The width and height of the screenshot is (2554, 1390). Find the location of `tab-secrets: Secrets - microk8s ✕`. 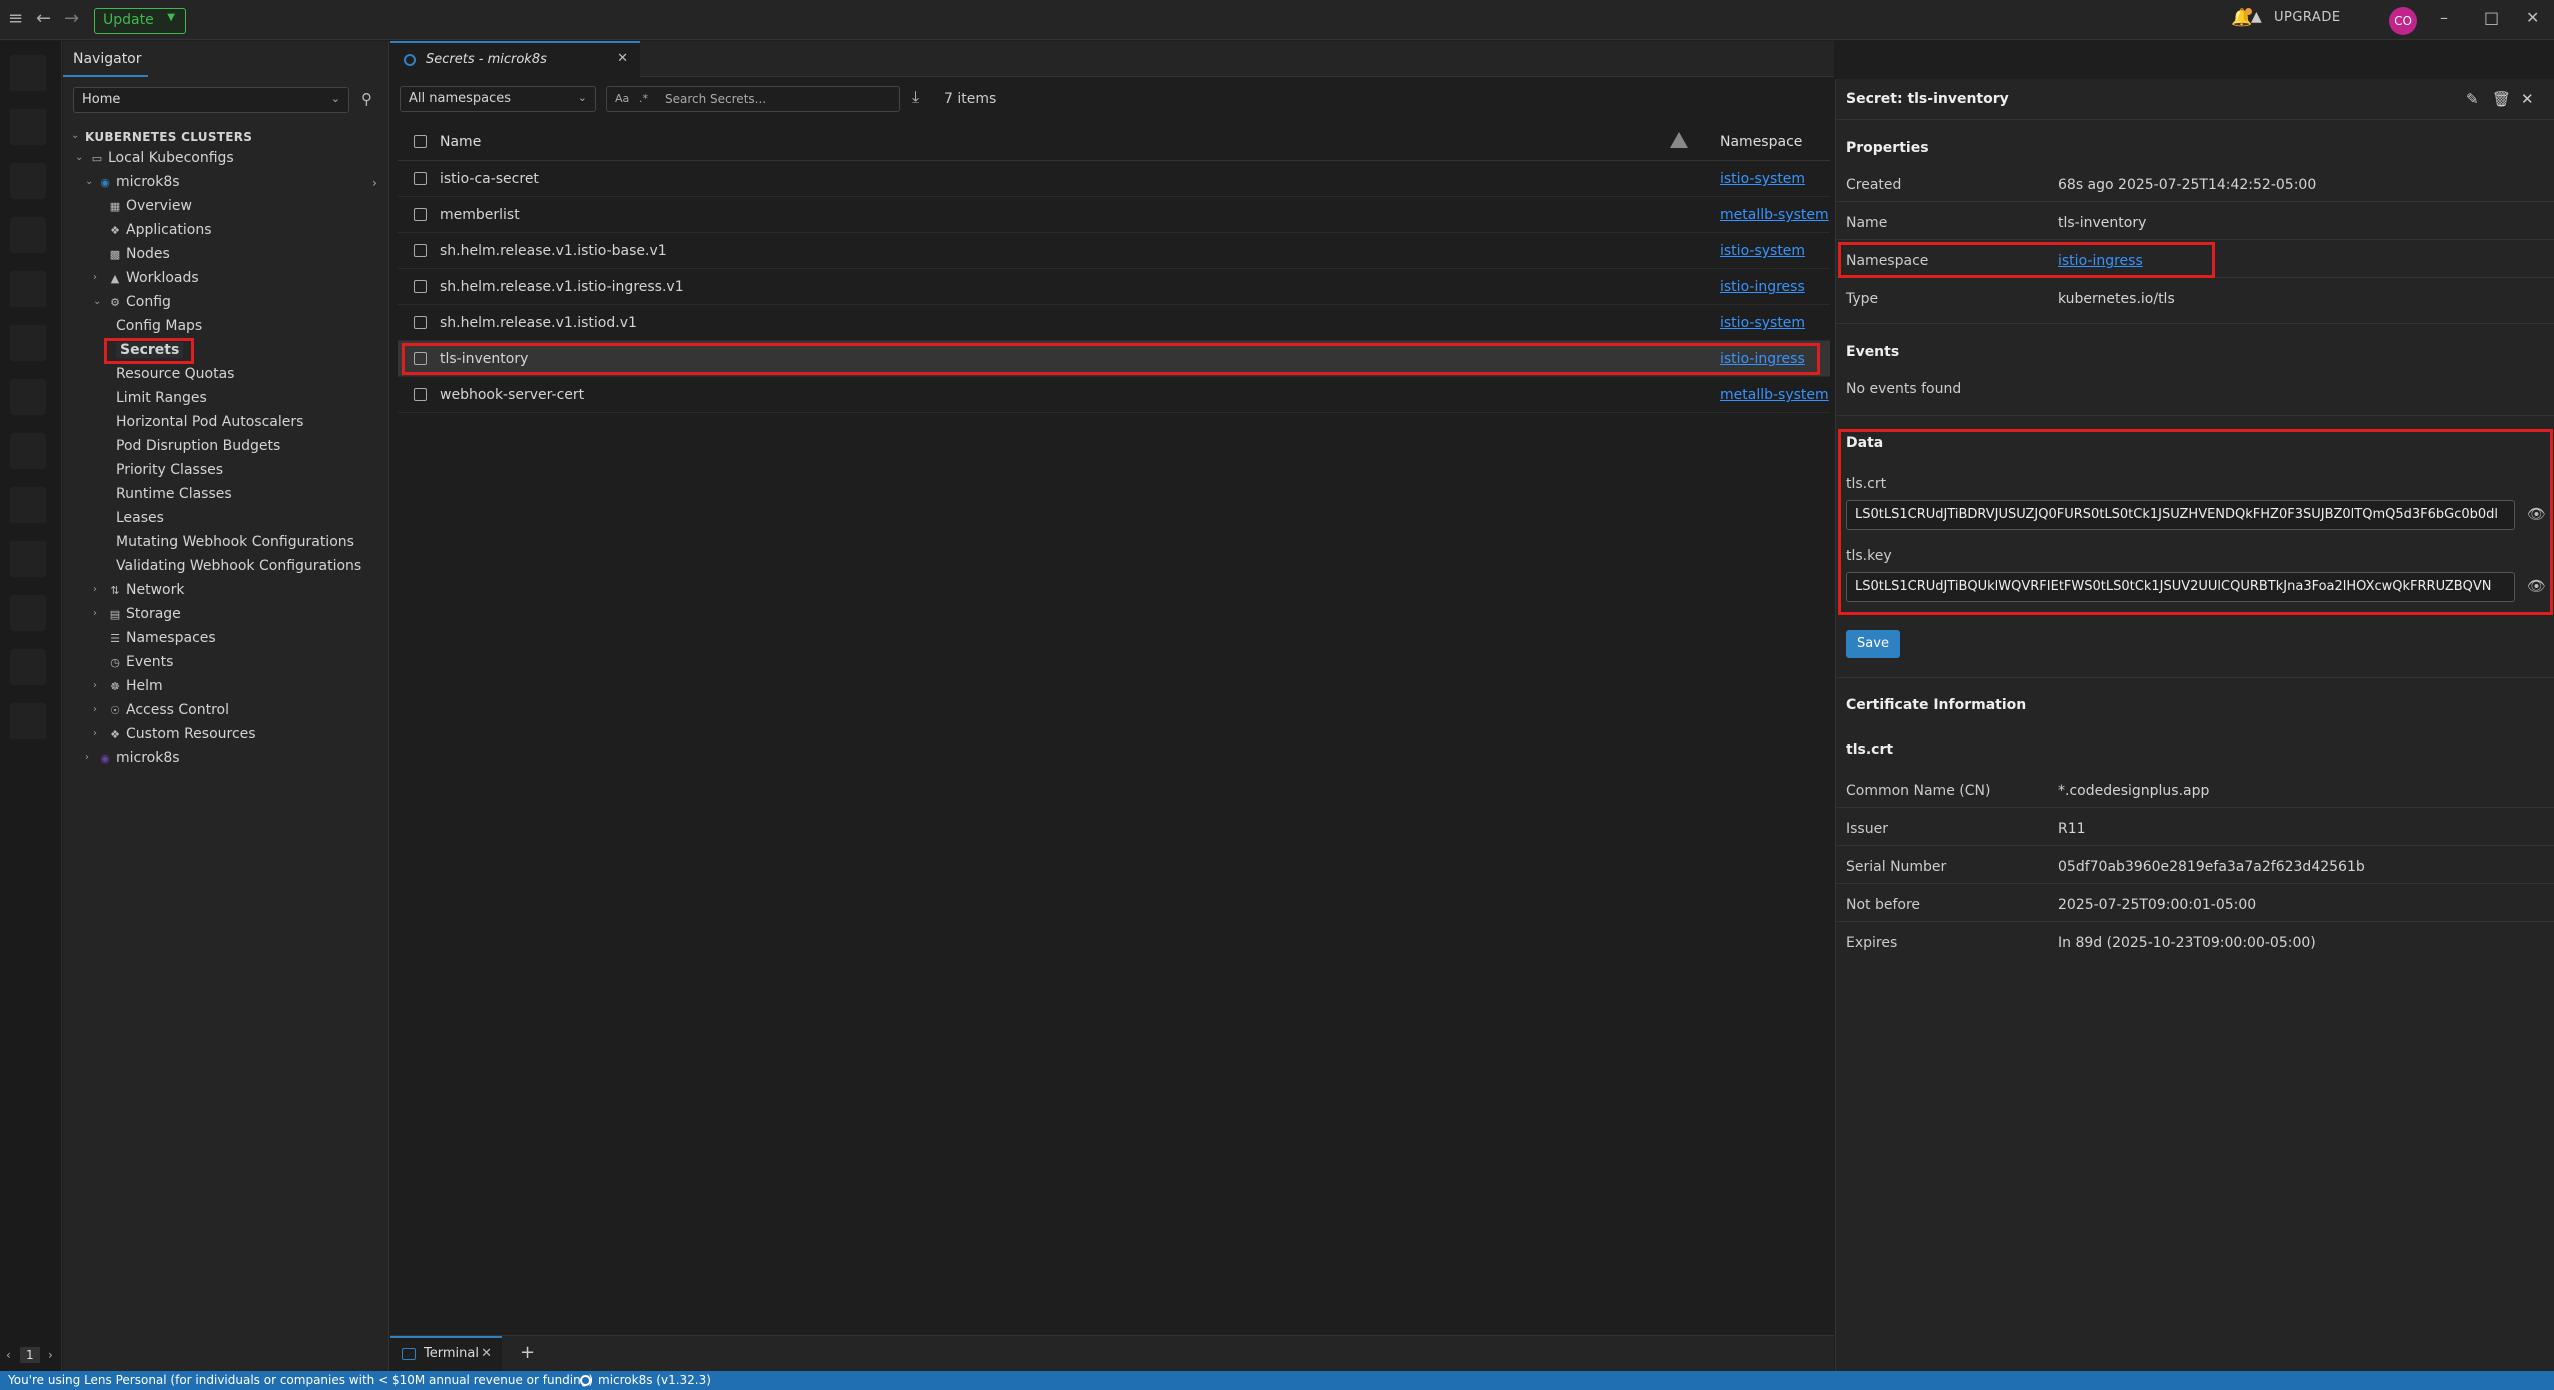

tab-secrets: Secrets - microk8s ✕ is located at coordinates (515, 59).